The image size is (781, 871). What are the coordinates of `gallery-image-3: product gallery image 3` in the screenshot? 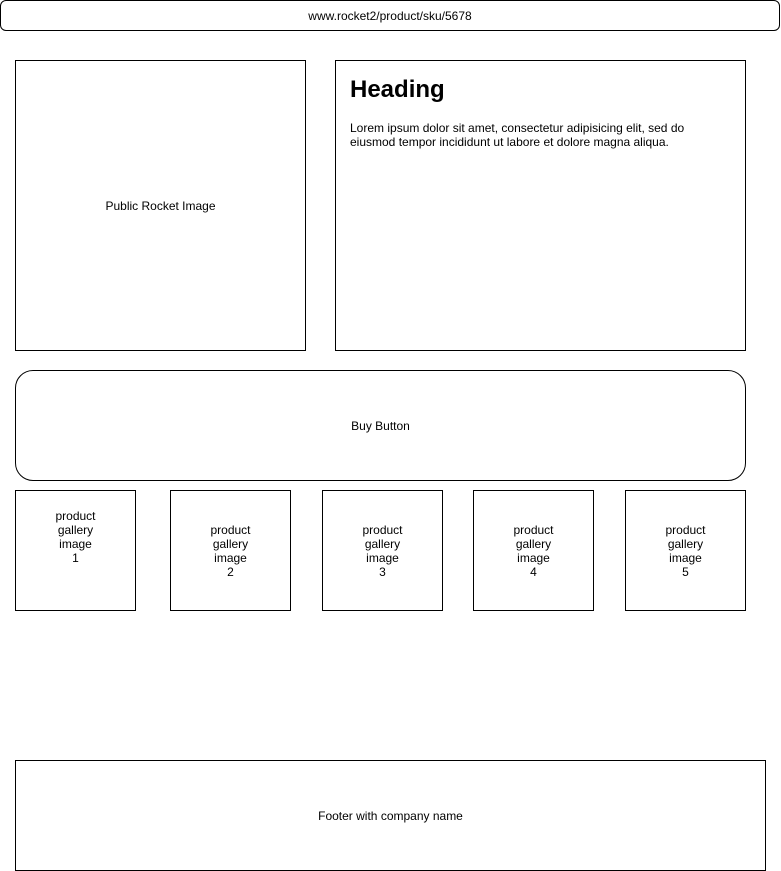 It's located at (382, 550).